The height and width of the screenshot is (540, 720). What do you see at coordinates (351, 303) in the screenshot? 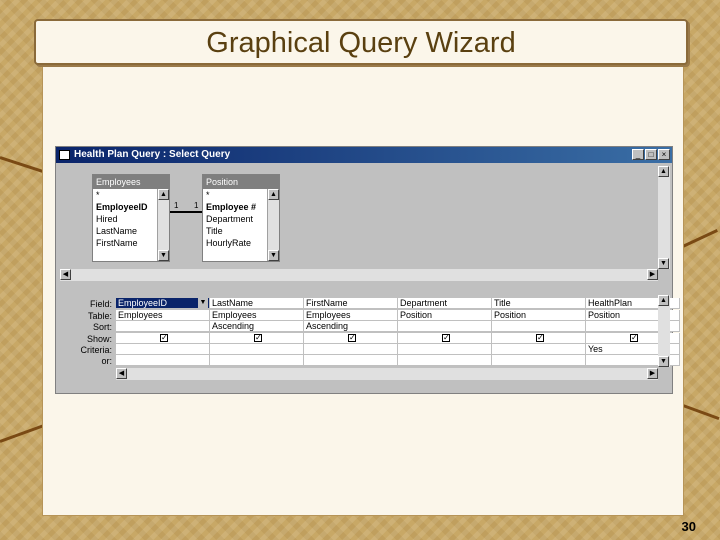
I see `field-cell: FirstName` at bounding box center [351, 303].